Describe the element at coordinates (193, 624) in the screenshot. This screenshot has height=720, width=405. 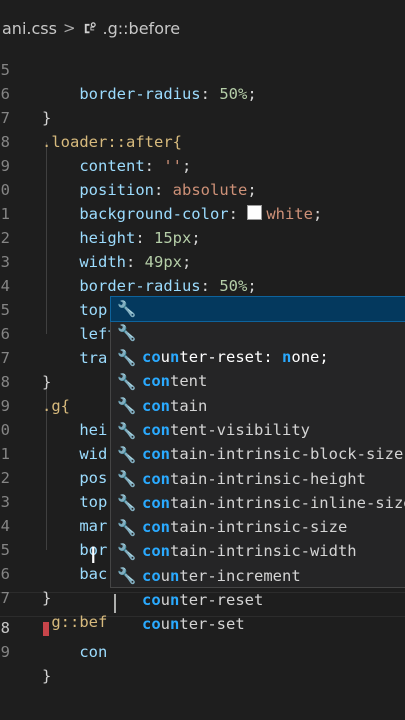
I see `suggestion-label: counter-set` at that location.